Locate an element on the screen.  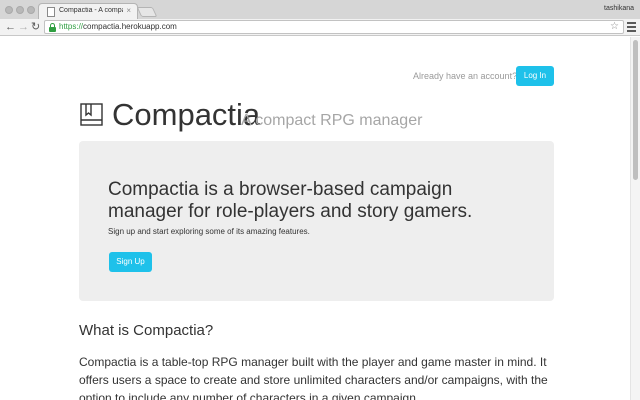
reload-icon: ↻ is located at coordinates (35, 27).